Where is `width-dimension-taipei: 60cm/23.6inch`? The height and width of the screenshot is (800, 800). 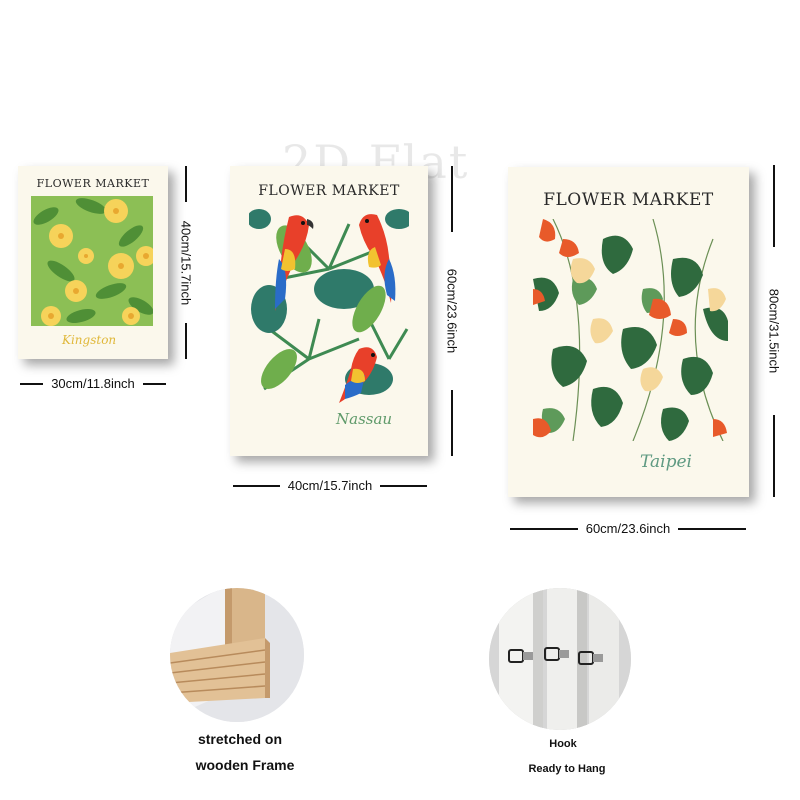
width-dimension-taipei: 60cm/23.6inch is located at coordinates (628, 528).